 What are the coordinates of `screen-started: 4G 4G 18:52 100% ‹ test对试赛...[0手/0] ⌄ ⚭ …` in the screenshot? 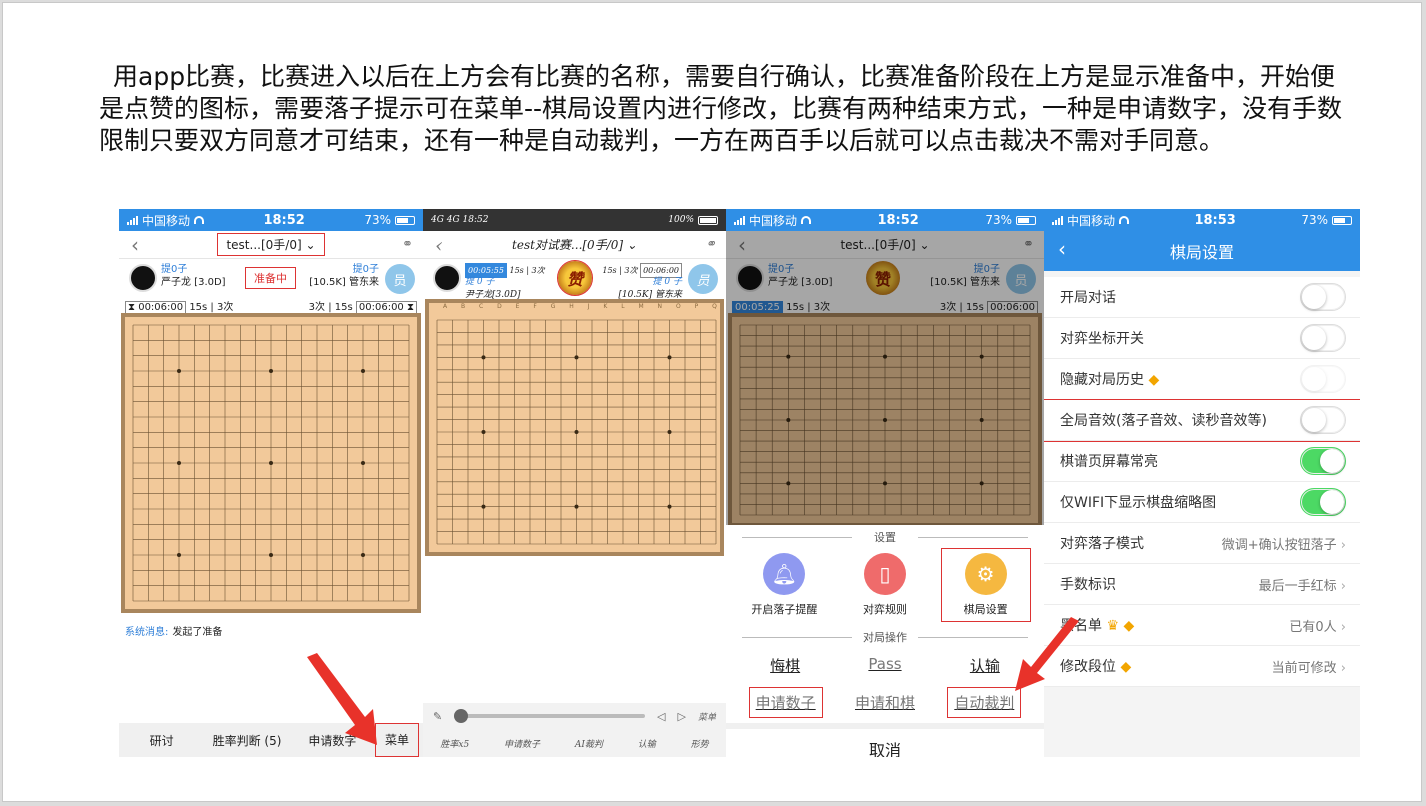 It's located at (574, 483).